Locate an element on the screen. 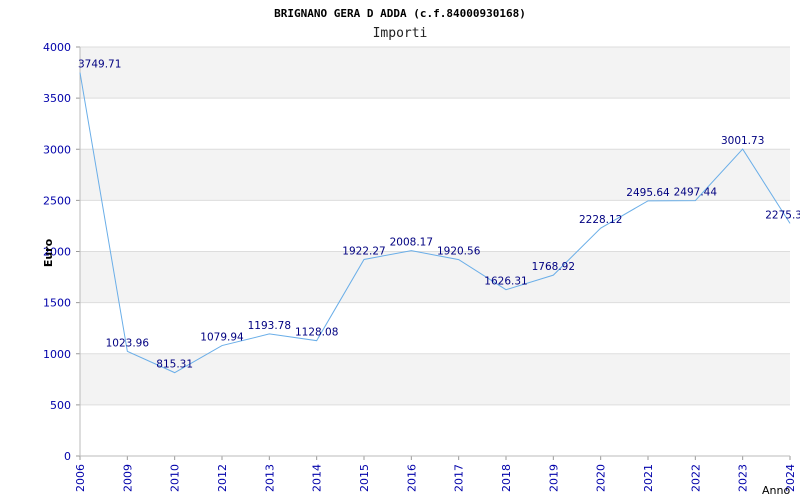  data-label: 3749.71 is located at coordinates (99, 65).